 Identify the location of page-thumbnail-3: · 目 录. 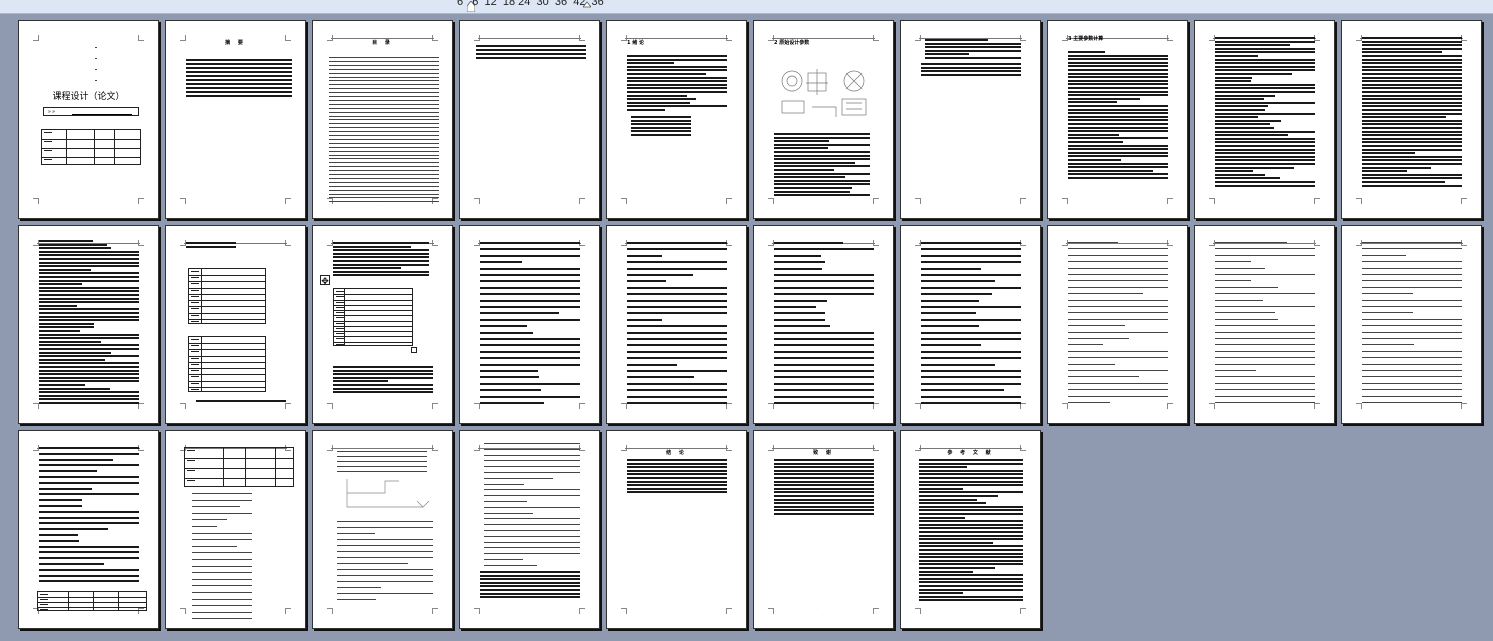
(382, 119).